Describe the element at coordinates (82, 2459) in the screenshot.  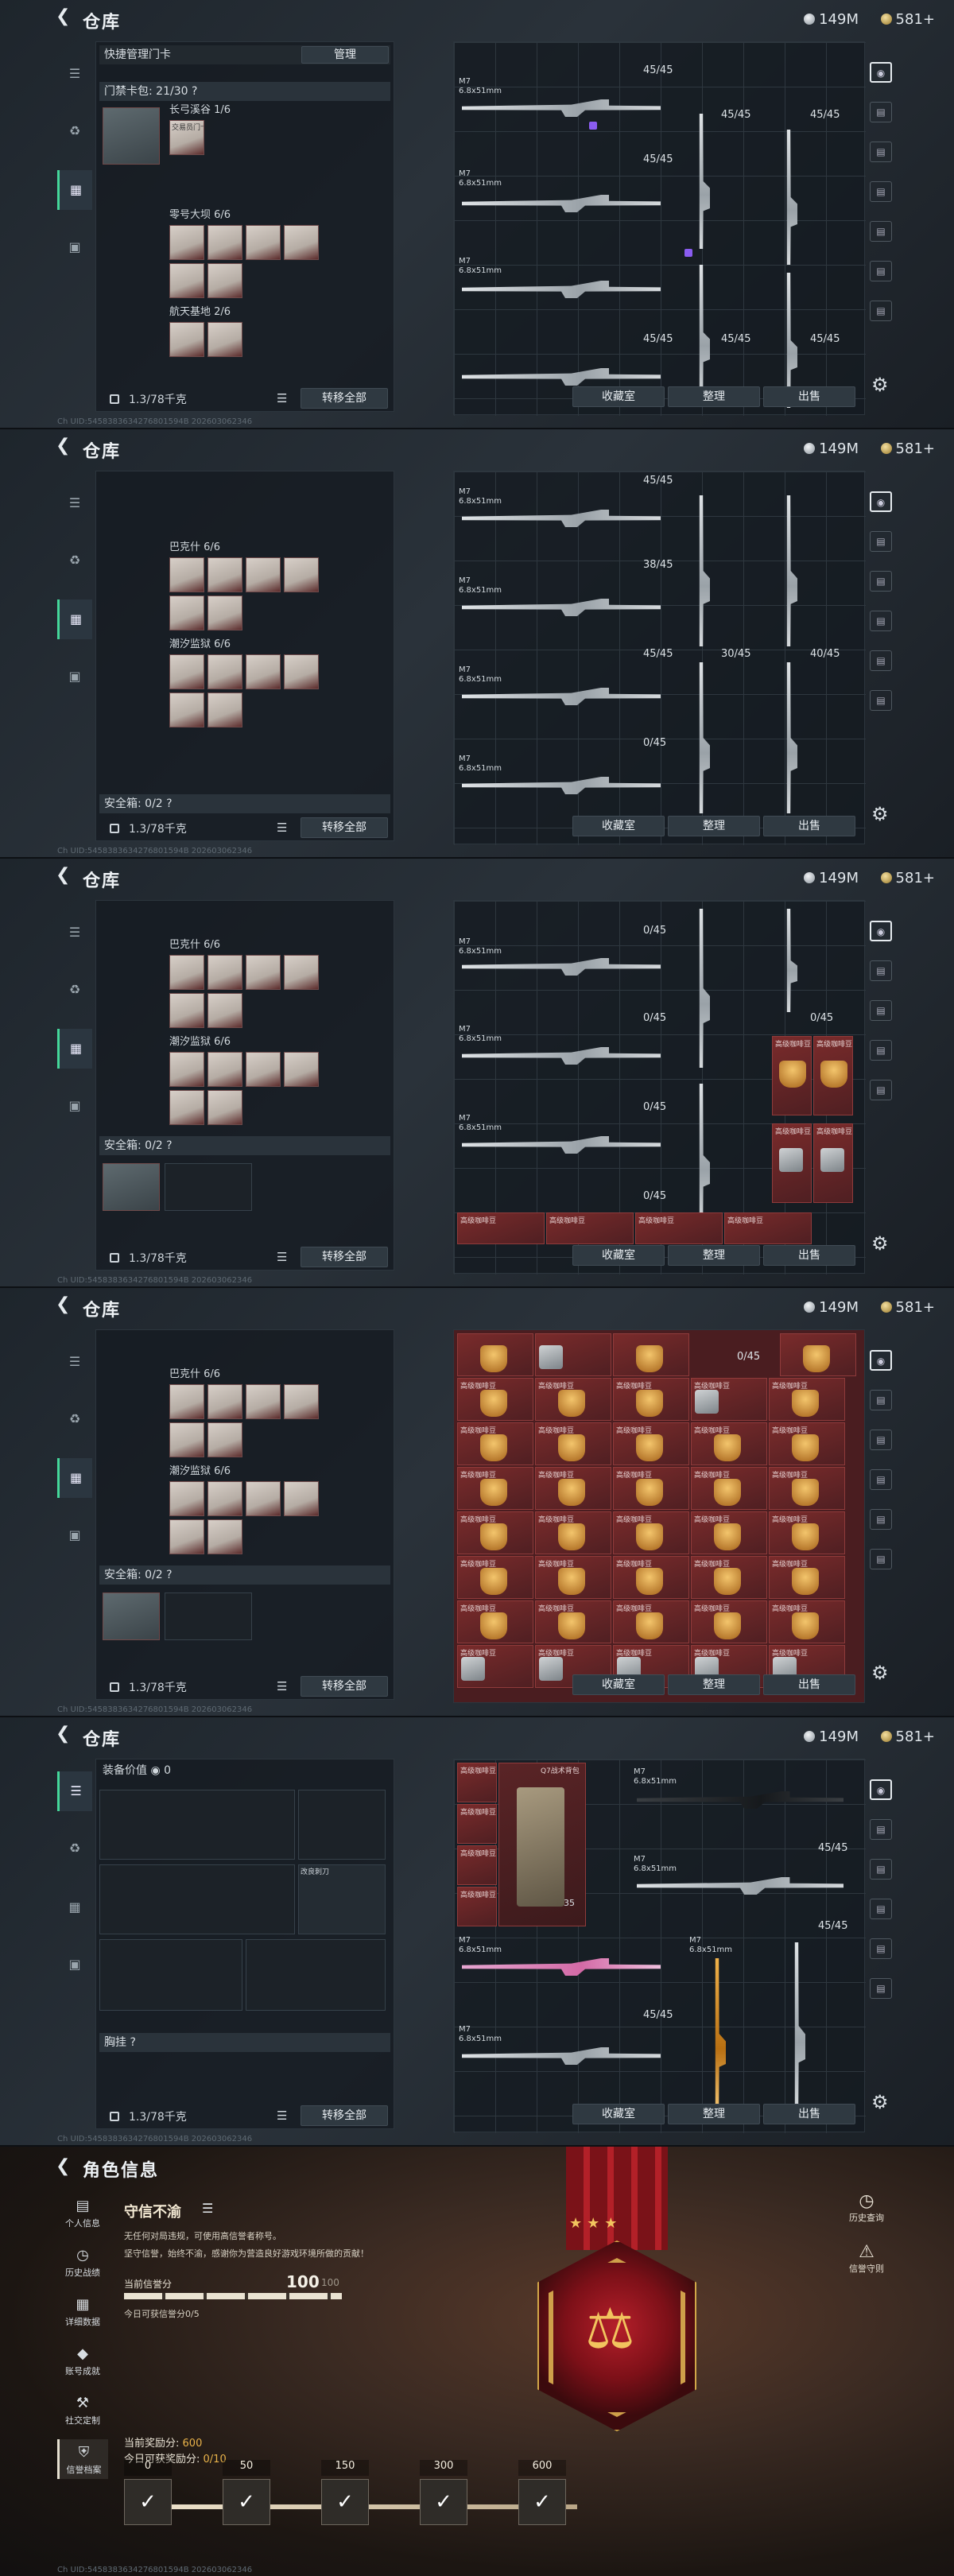
I see `nav-credit-profile: ⛨ 信誉档案` at that location.